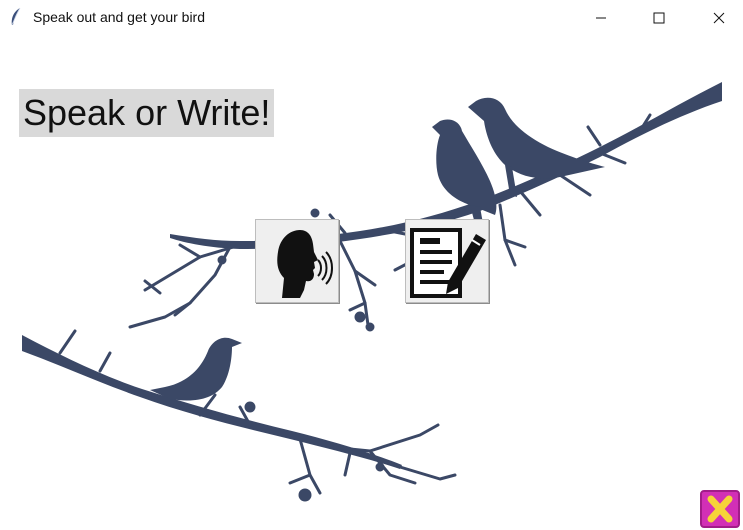 This screenshot has width=743, height=530. I want to click on document-pencil-icon, so click(448, 263).